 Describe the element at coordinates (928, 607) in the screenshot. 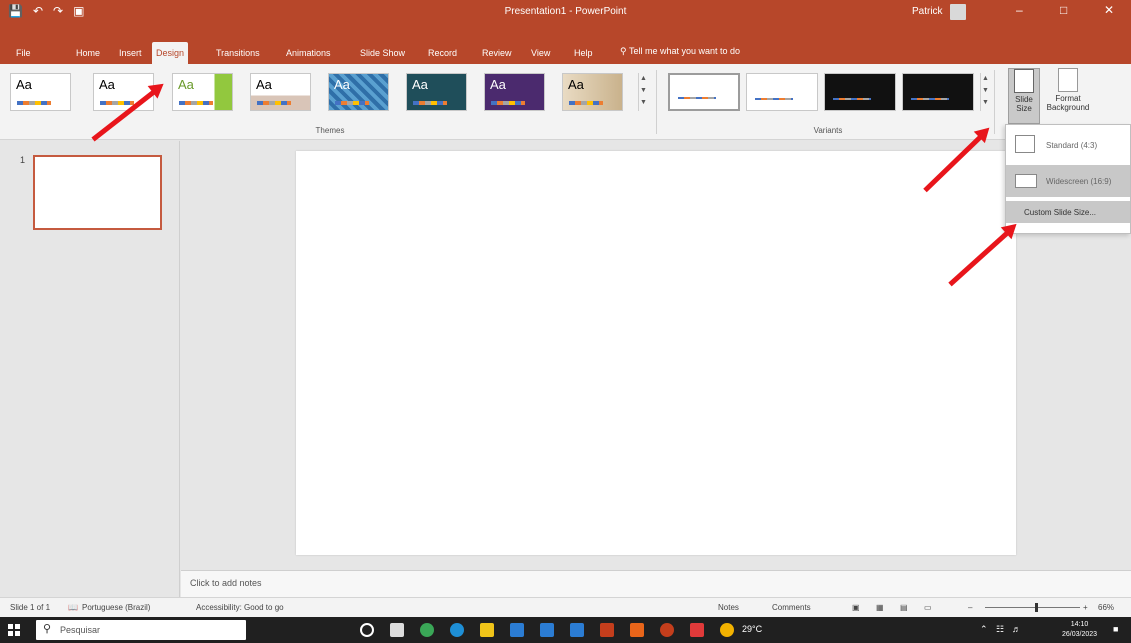

I see `slideshow-view-icon: ▭` at that location.